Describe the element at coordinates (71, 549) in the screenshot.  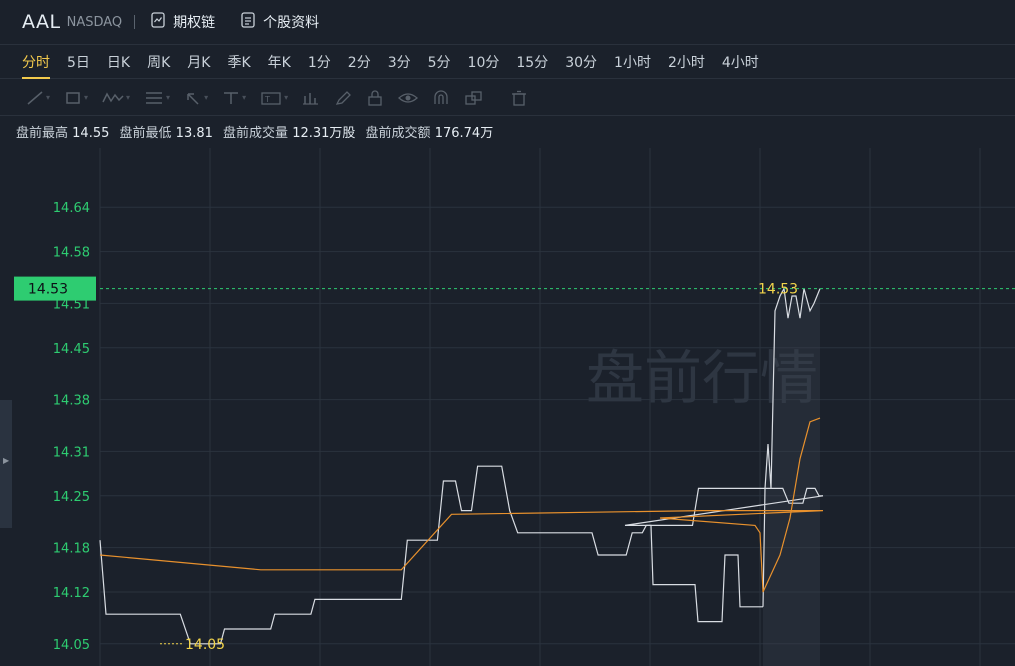
I see `y-tick-label: 14.18` at that location.